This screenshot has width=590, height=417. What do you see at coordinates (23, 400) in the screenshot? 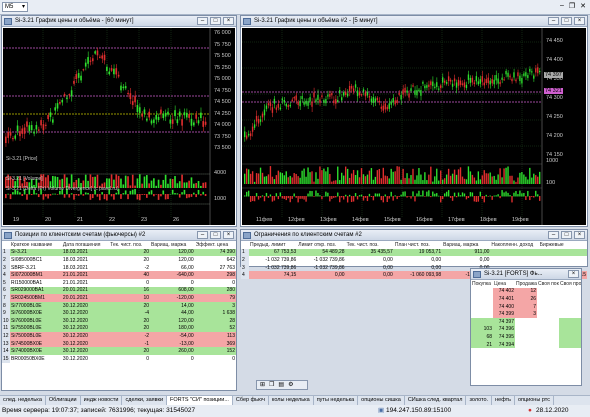
I see `workspace-tab: след. неделька` at bounding box center [23, 400].